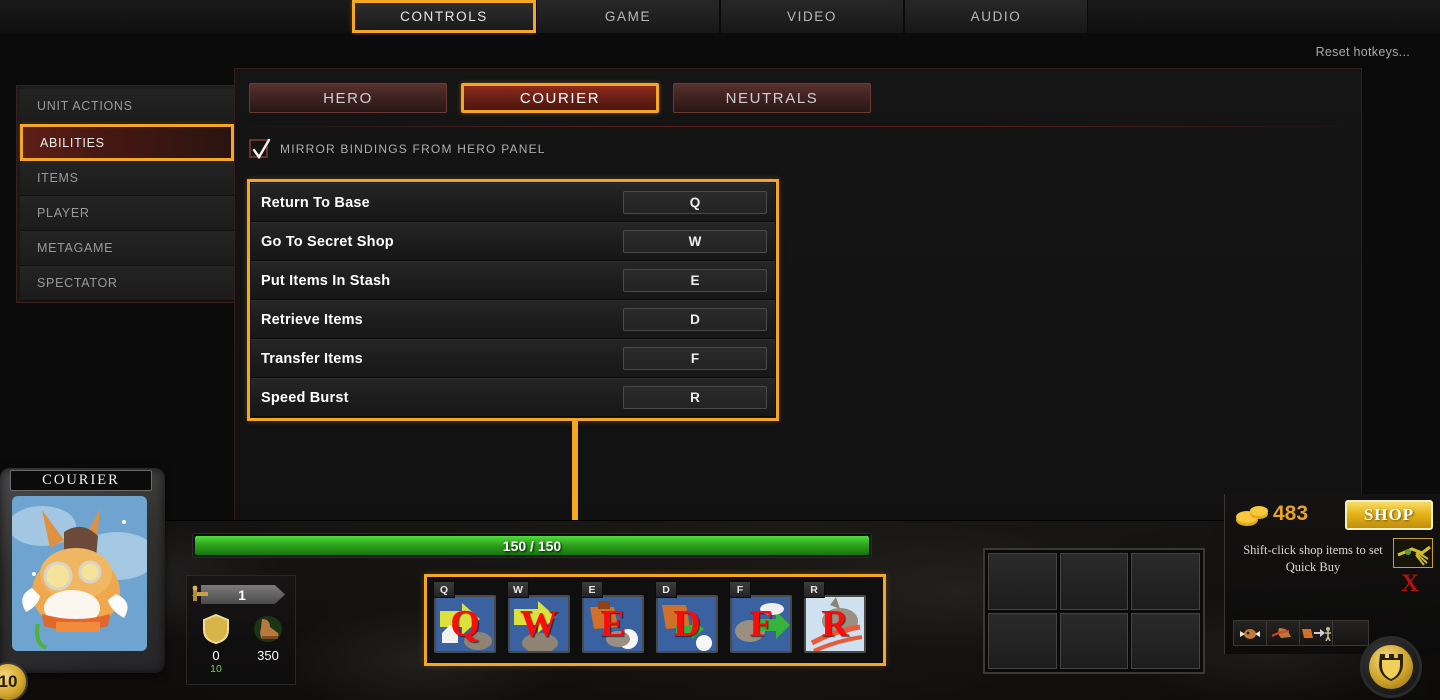  I want to click on sidebar-item-label: UNIT ACTIONS, so click(85, 106).